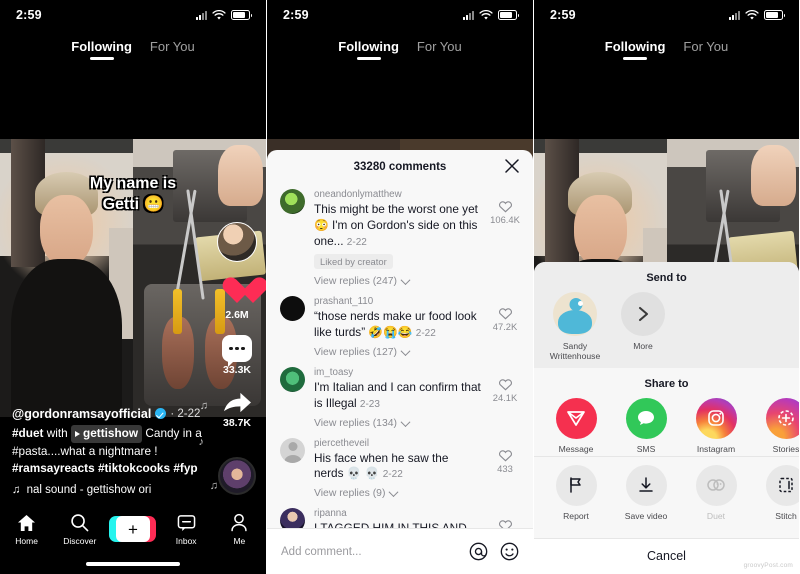  What do you see at coordinates (405, 421) in the screenshot?
I see `chevron-down-icon` at bounding box center [405, 421].